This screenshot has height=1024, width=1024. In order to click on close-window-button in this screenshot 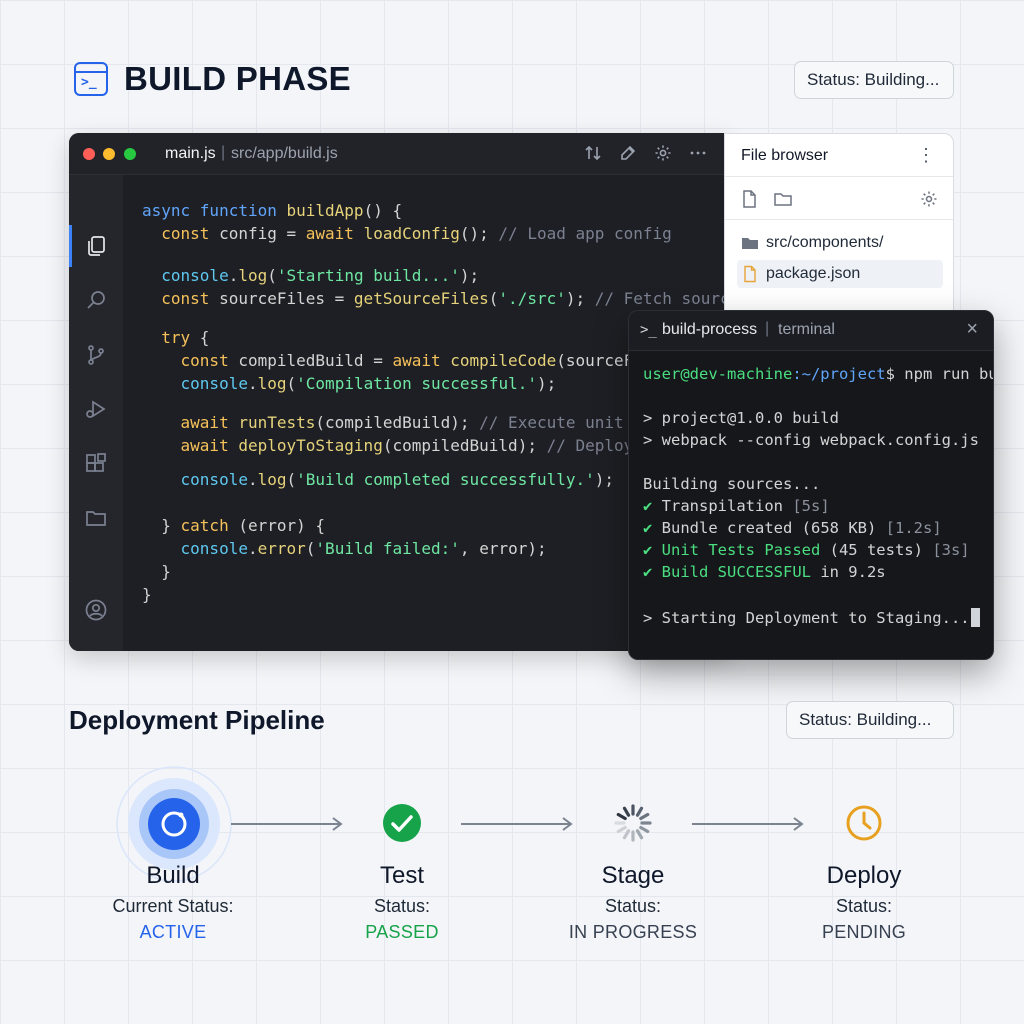, I will do `click(89, 154)`.